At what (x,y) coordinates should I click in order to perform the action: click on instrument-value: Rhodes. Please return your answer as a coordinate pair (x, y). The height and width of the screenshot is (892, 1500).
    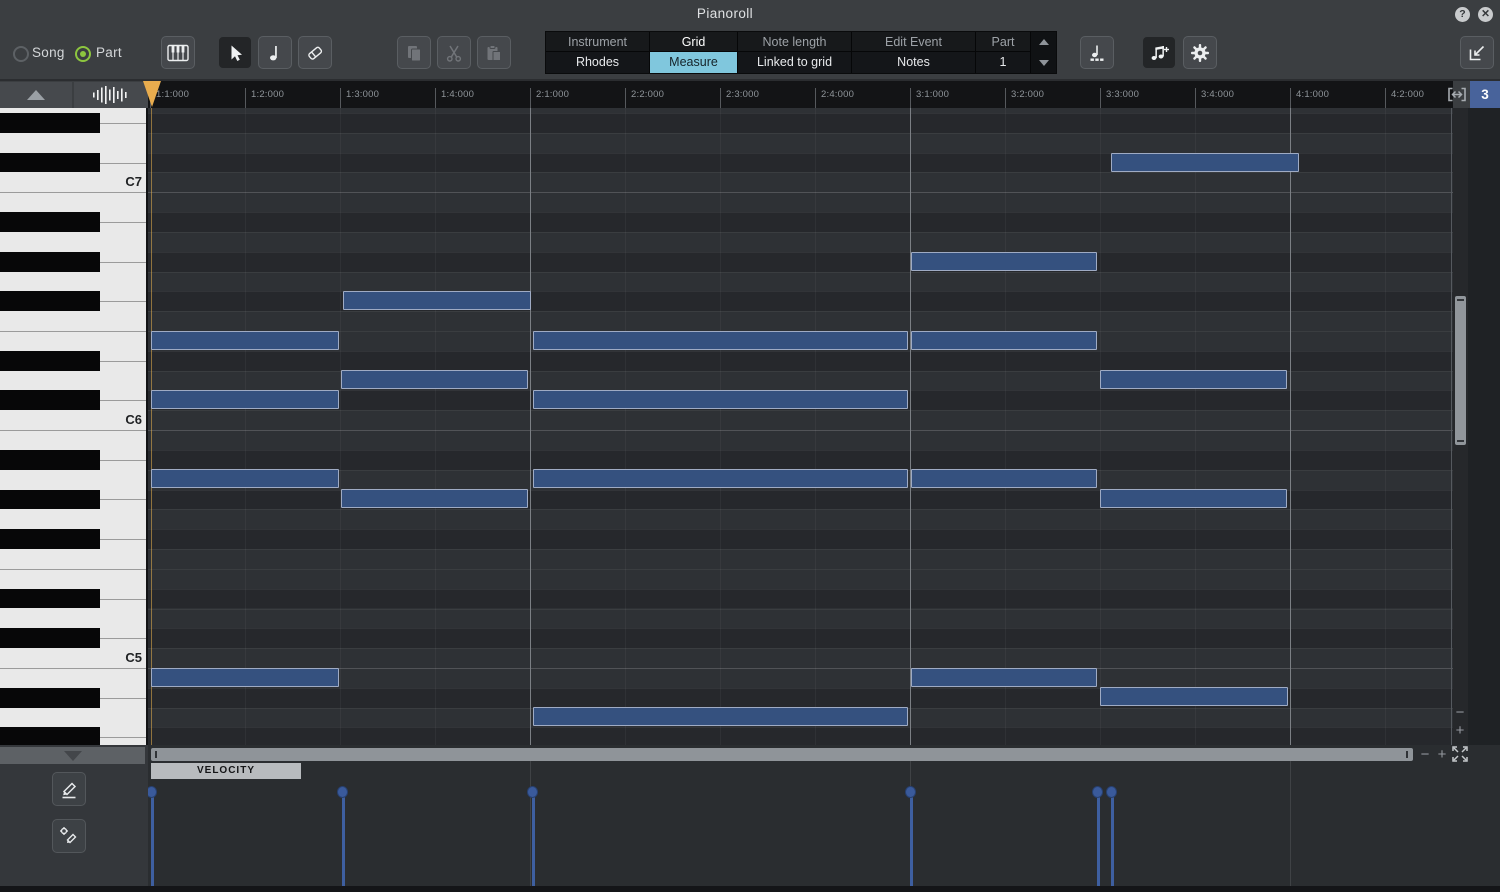
    Looking at the image, I should click on (597, 62).